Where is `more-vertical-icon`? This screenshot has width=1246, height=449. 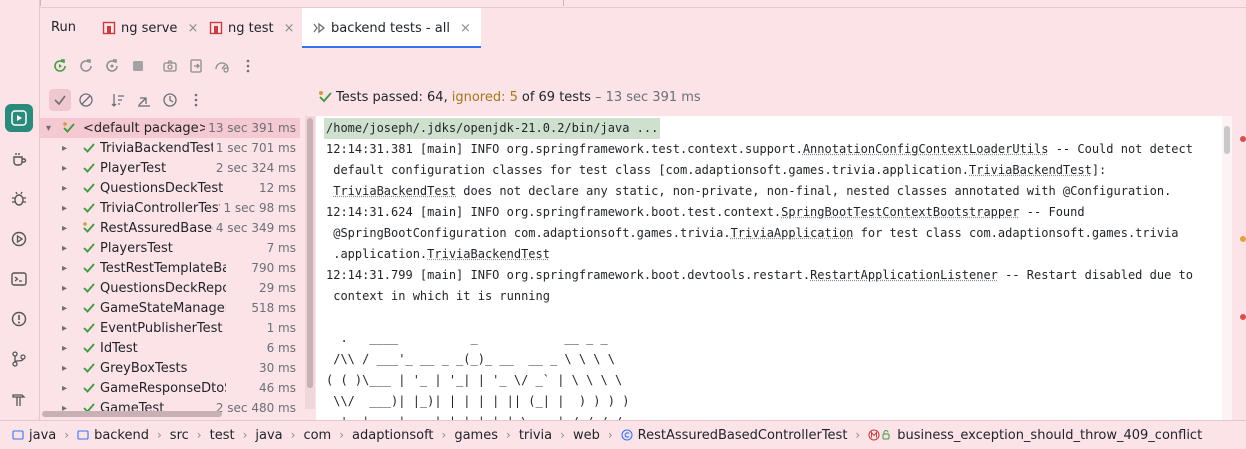
more-vertical-icon is located at coordinates (196, 100).